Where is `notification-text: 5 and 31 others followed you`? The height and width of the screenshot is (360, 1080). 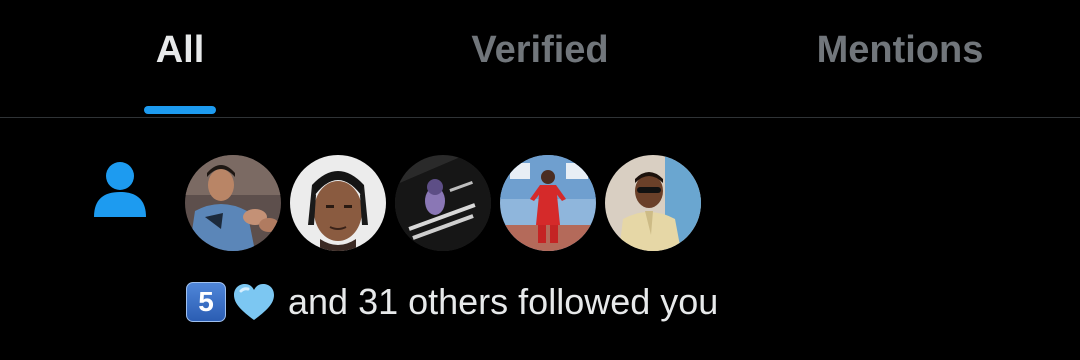 notification-text: 5 and 31 others followed you is located at coordinates (452, 302).